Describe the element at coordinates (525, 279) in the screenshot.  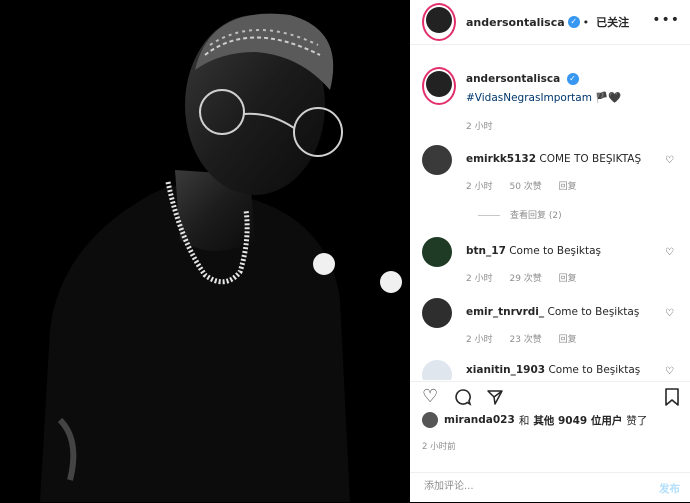
I see `comment-likes: 29 次赞` at that location.